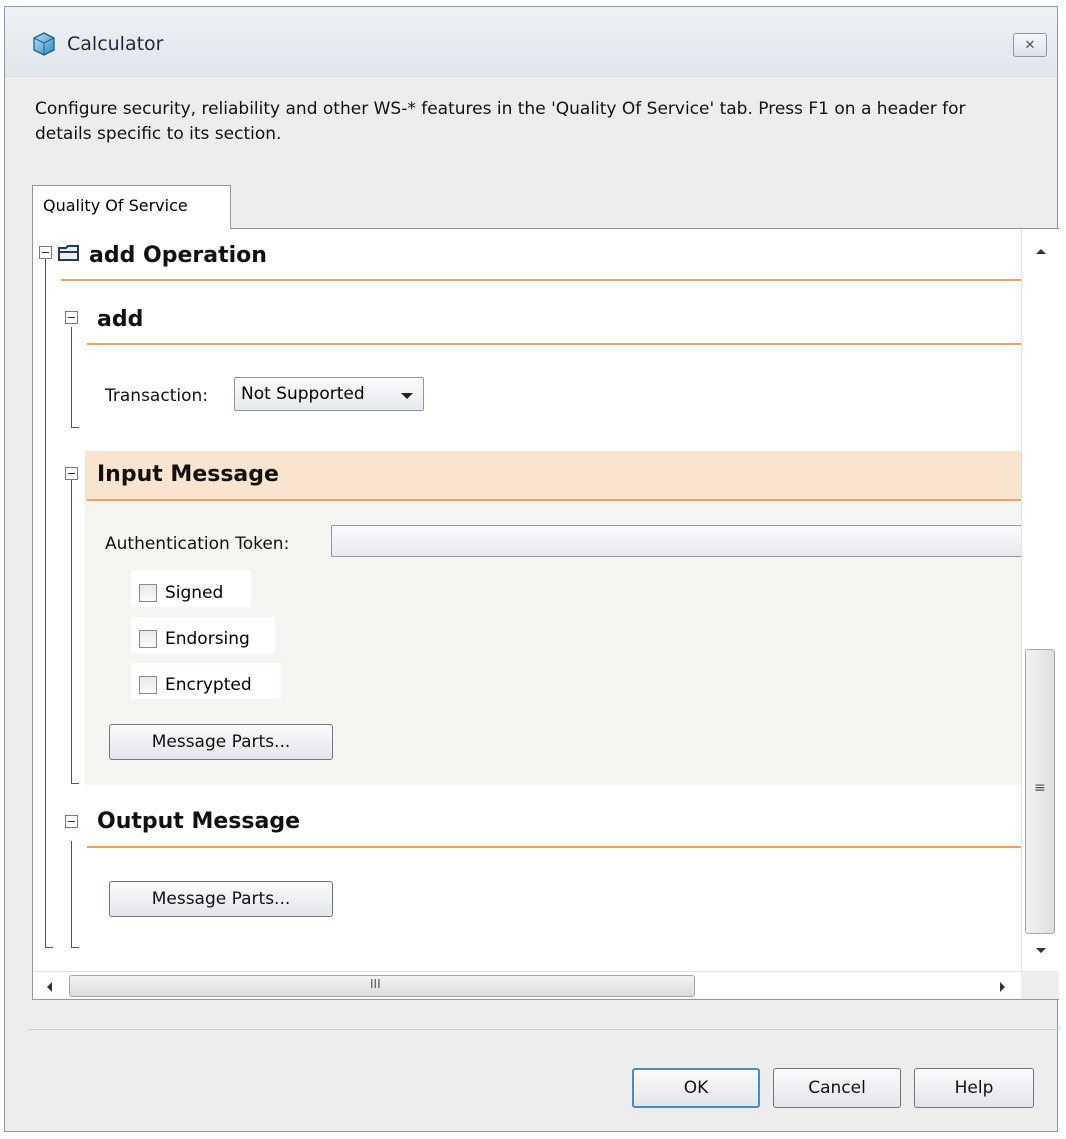 Image resolution: width=1066 pixels, height=1139 pixels. Describe the element at coordinates (676, 541) in the screenshot. I see `authentication-token-select` at that location.